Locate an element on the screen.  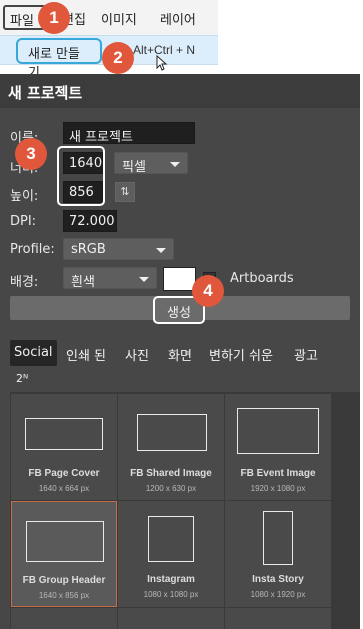
step-badge-3: 3 is located at coordinates (31, 154).